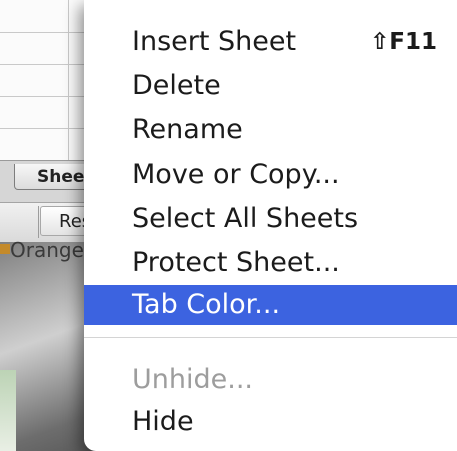  Describe the element at coordinates (214, 41) in the screenshot. I see `menu-item-label: Insert Sheet` at that location.